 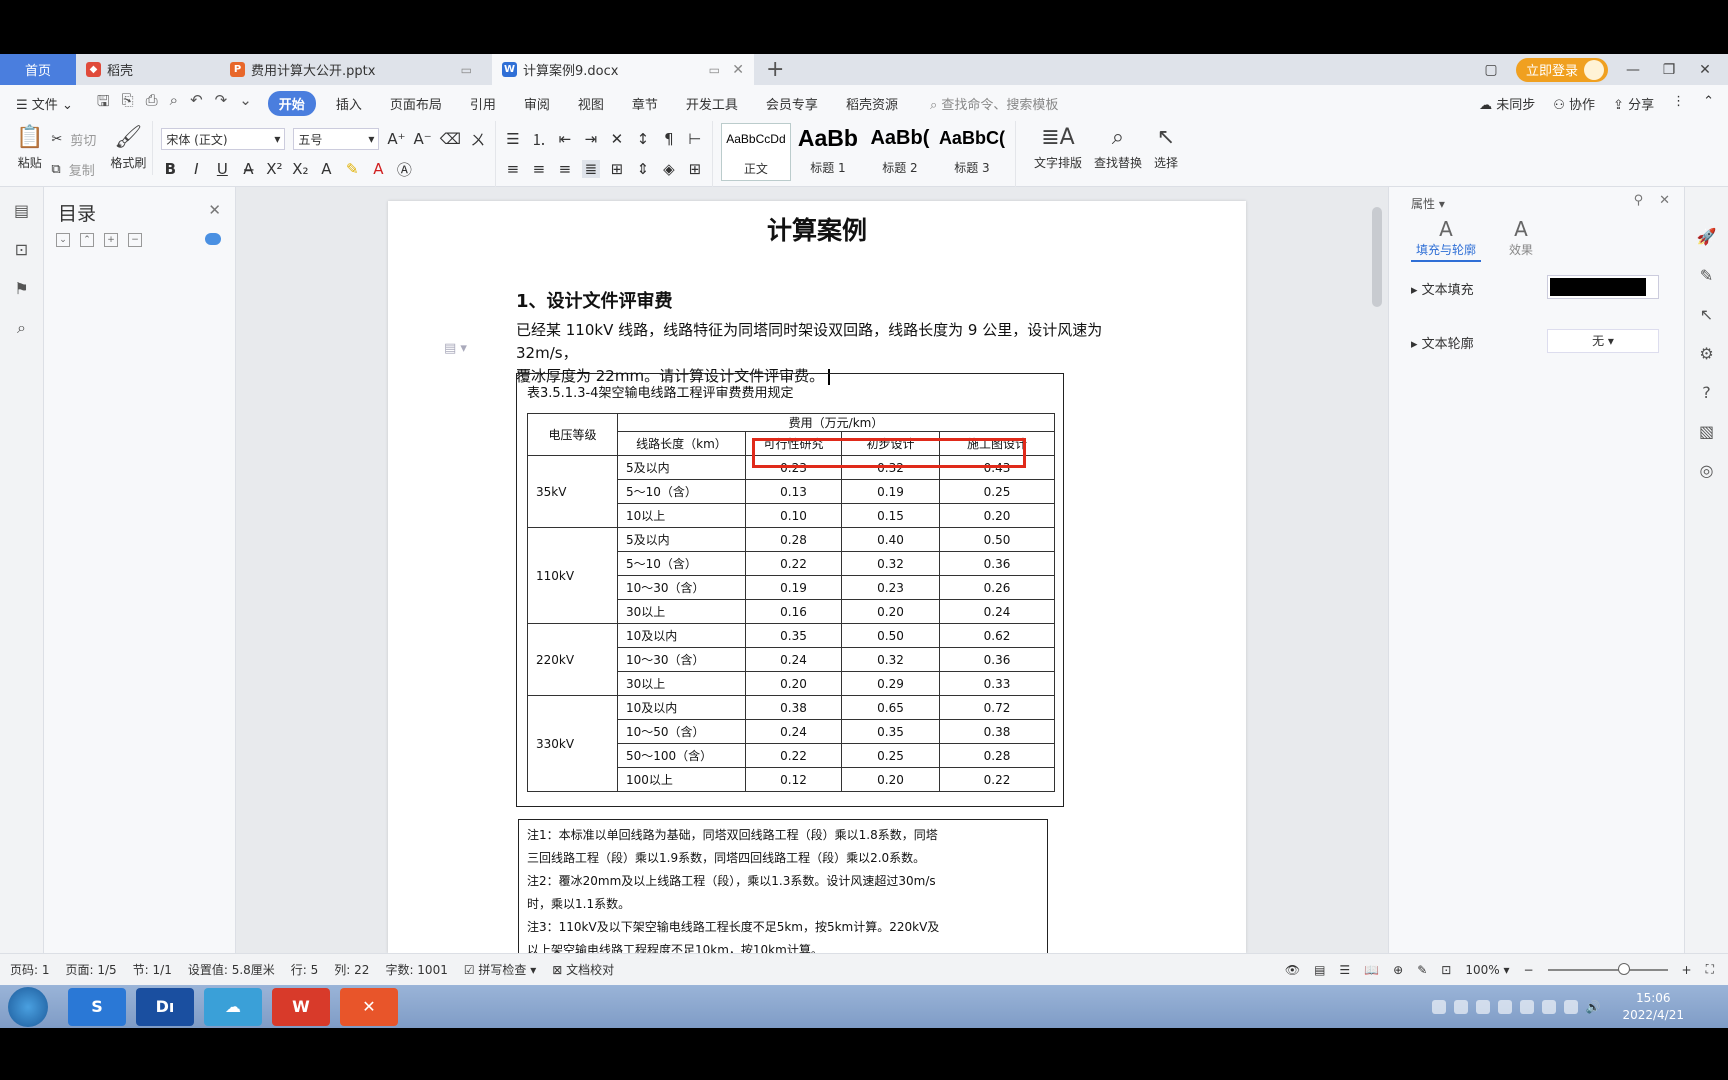 I want to click on paste-button: 📋 粘贴, so click(x=29, y=148).